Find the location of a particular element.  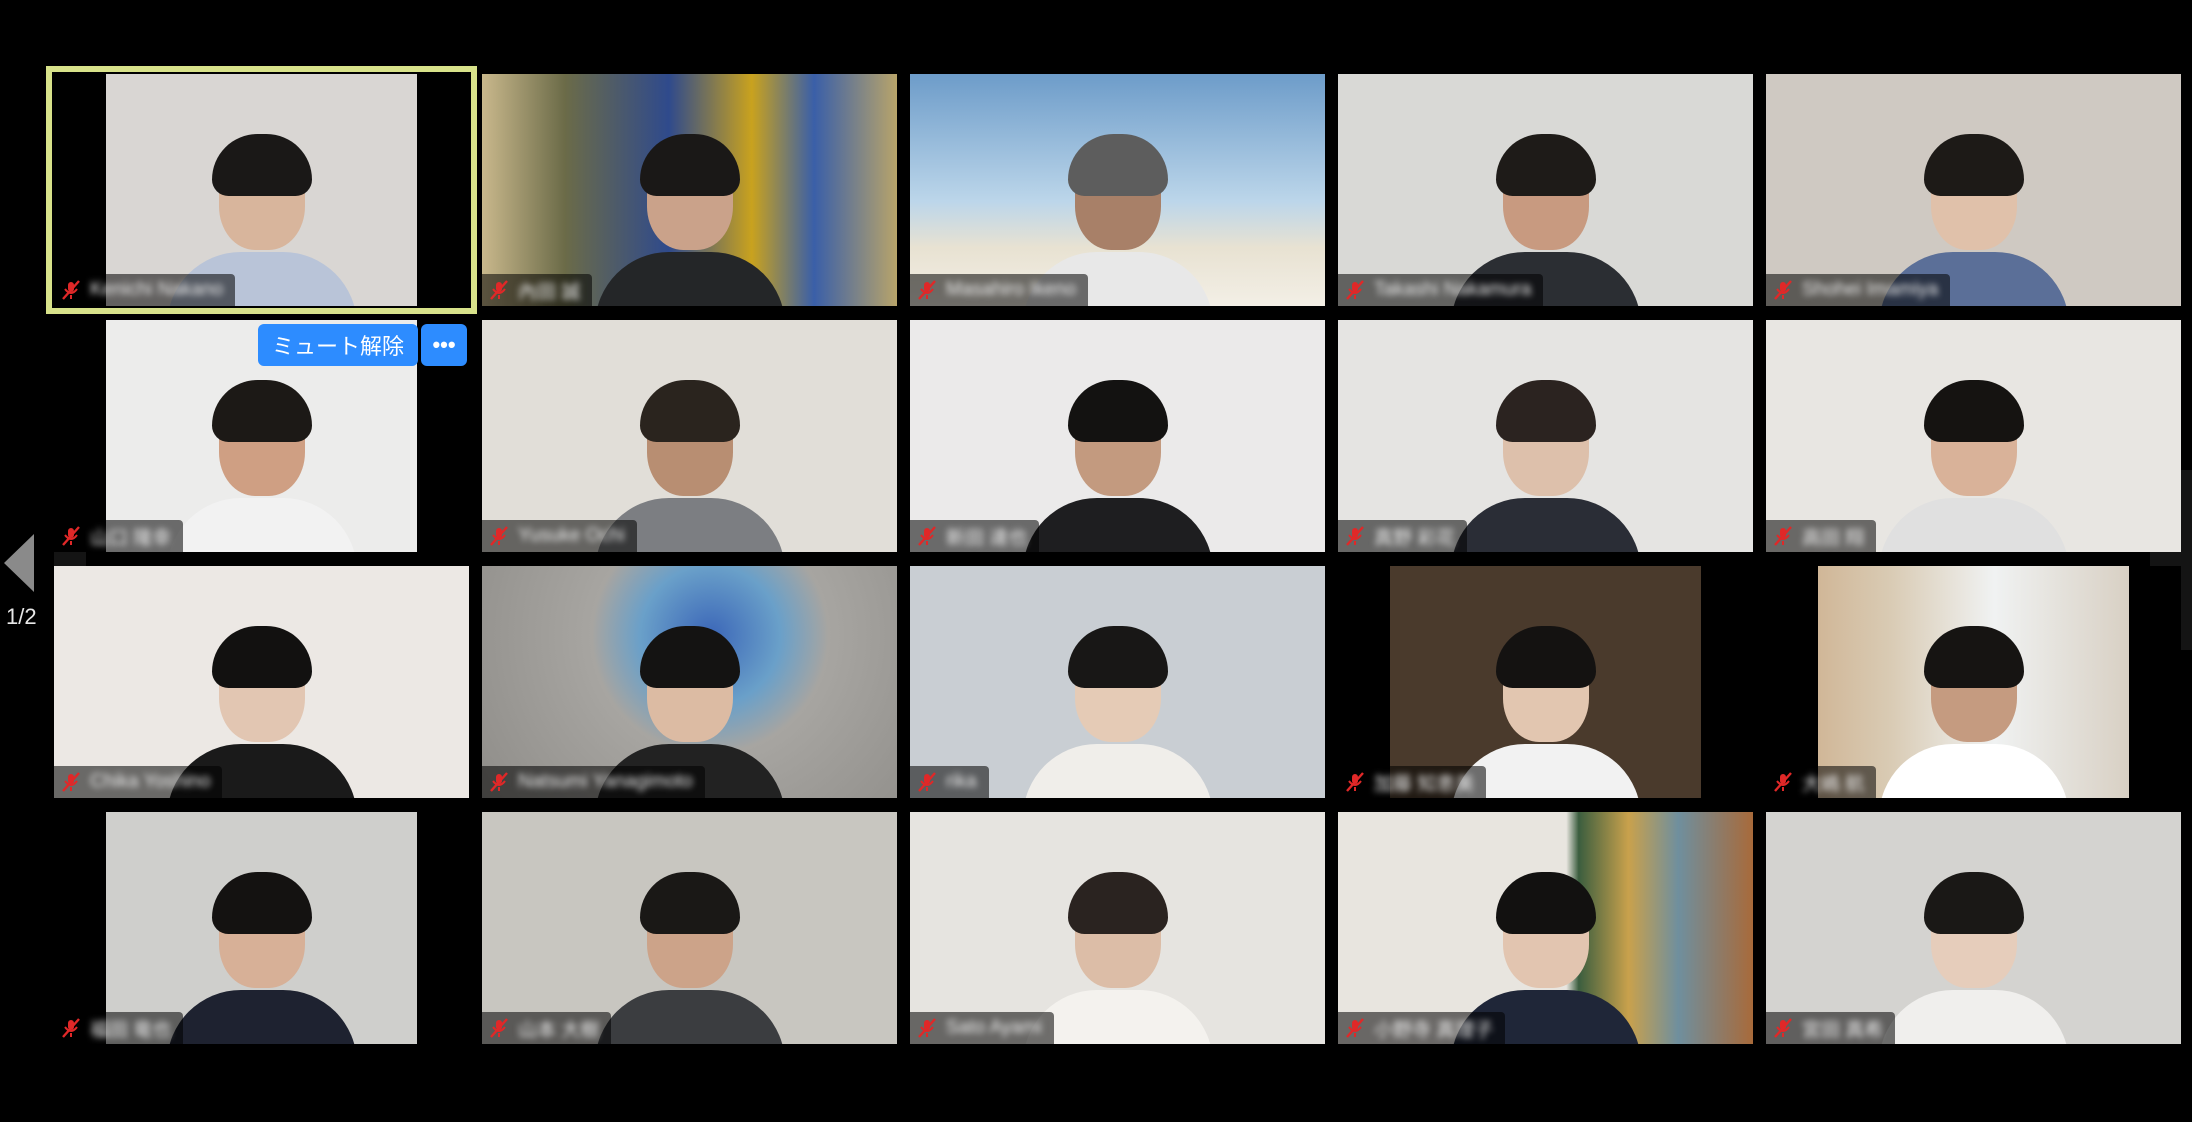

participant-name-tag: 內田 誠 is located at coordinates (537, 290).